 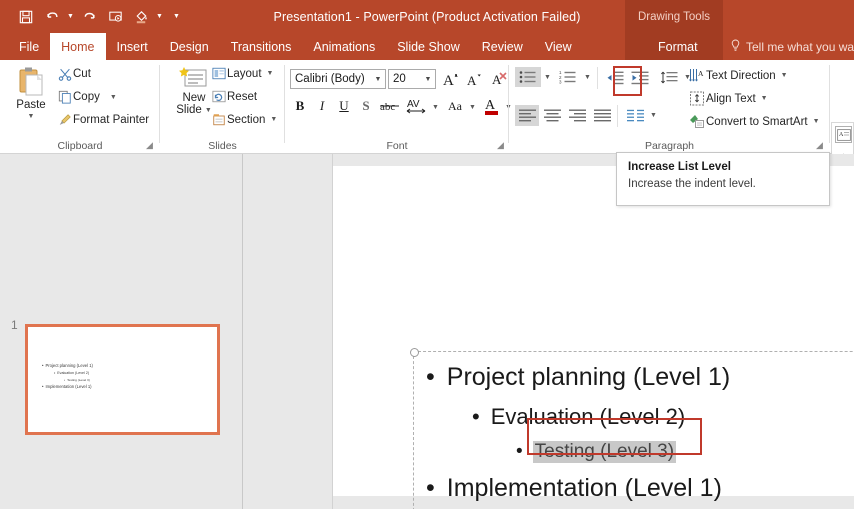 What do you see at coordinates (527, 115) in the screenshot?
I see `align-left-button` at bounding box center [527, 115].